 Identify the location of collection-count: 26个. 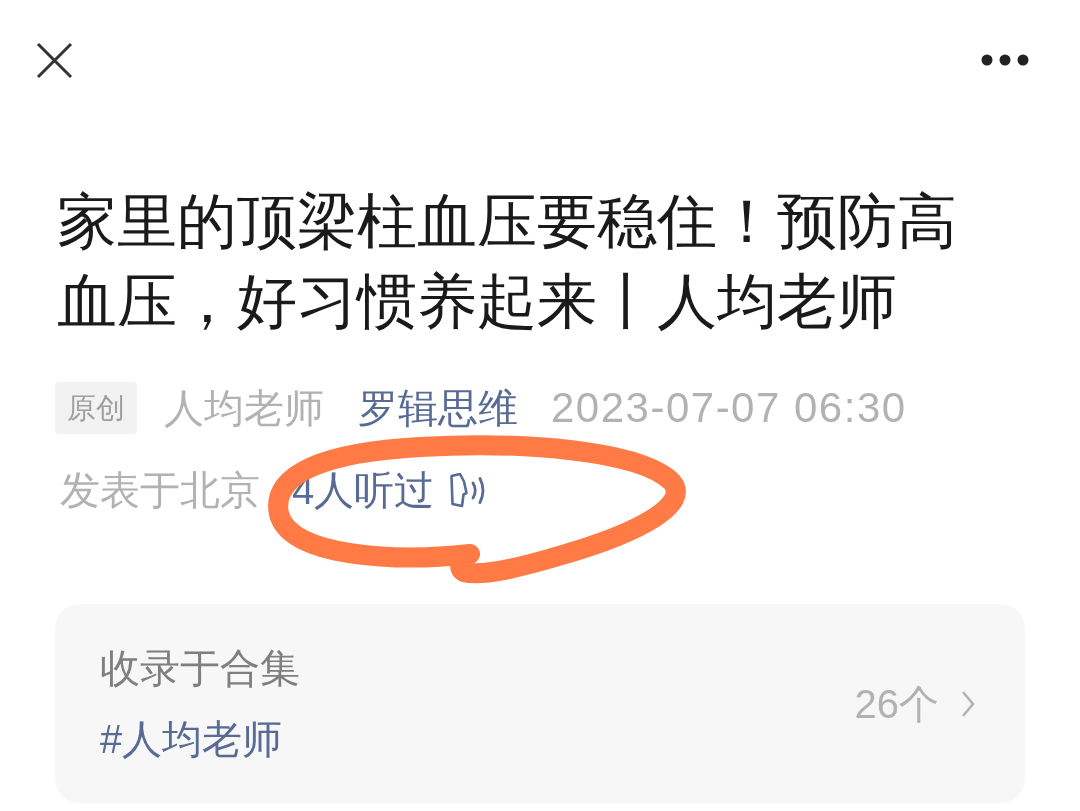
(896, 704).